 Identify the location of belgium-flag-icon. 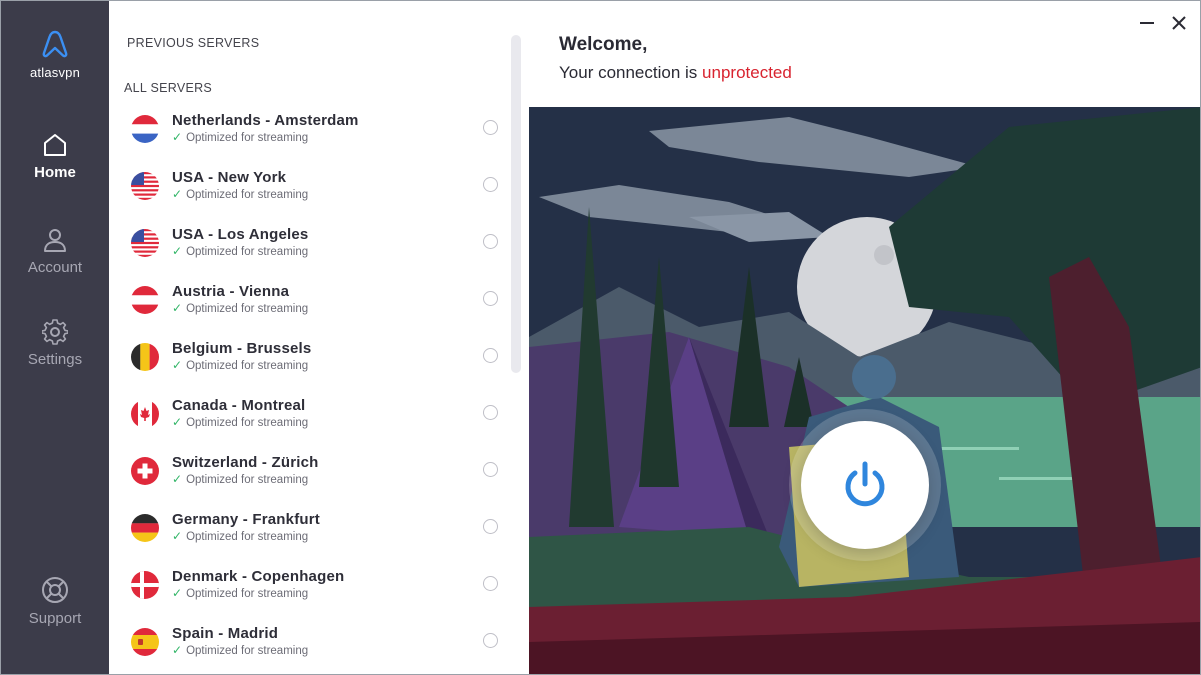
(145, 357).